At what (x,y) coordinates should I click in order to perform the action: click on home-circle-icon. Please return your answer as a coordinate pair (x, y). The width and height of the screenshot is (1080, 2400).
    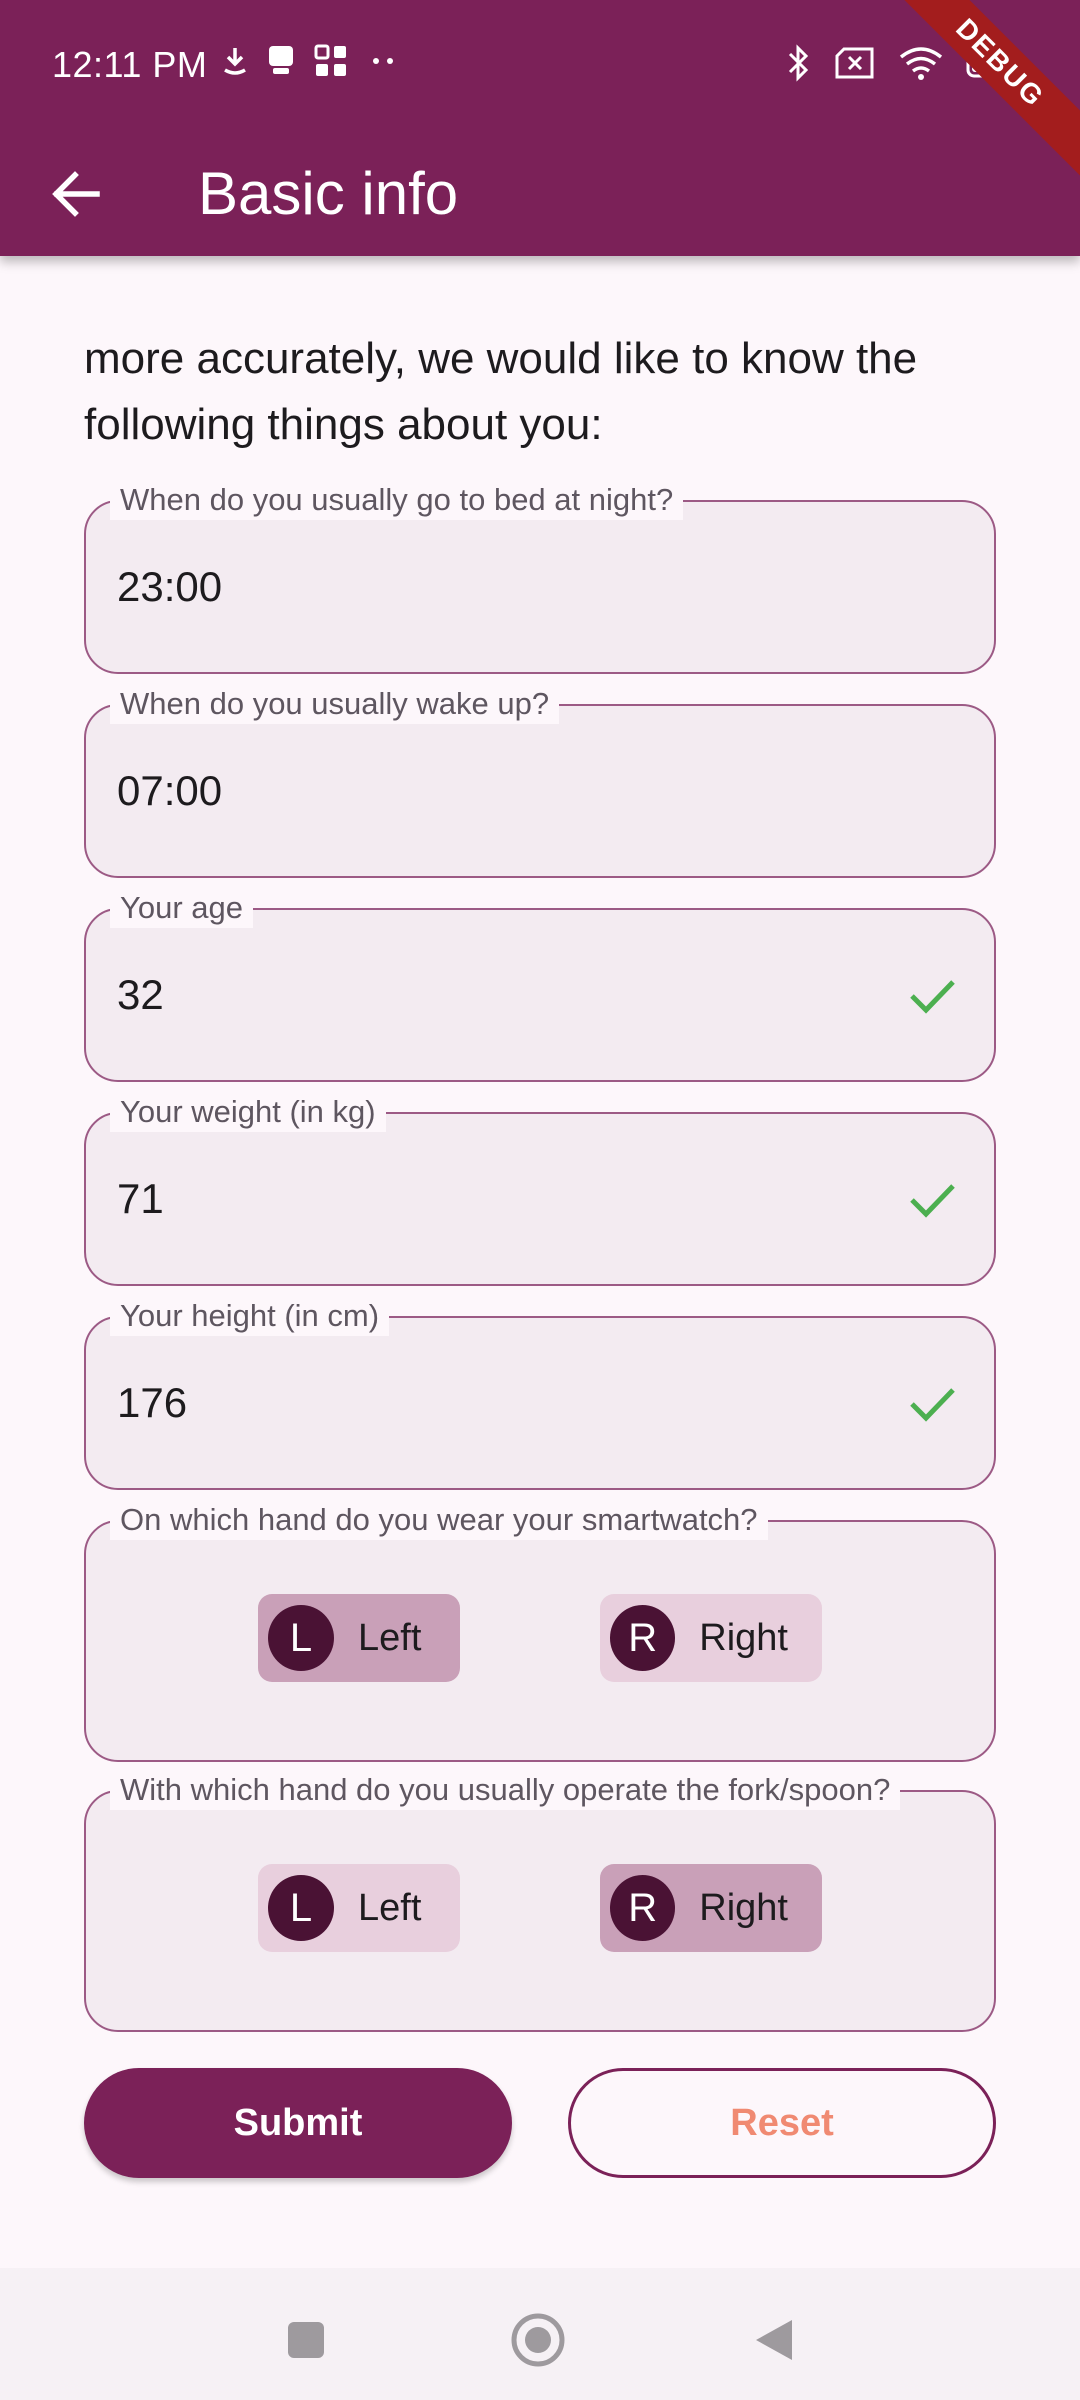
    Looking at the image, I should click on (538, 2340).